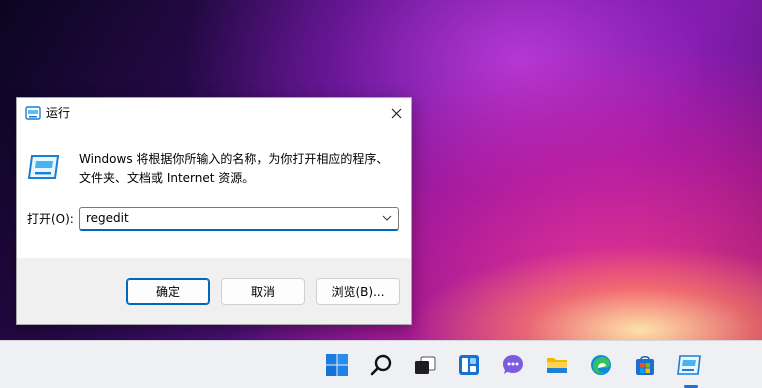  Describe the element at coordinates (214, 113) in the screenshot. I see `title-bar: 运行` at that location.